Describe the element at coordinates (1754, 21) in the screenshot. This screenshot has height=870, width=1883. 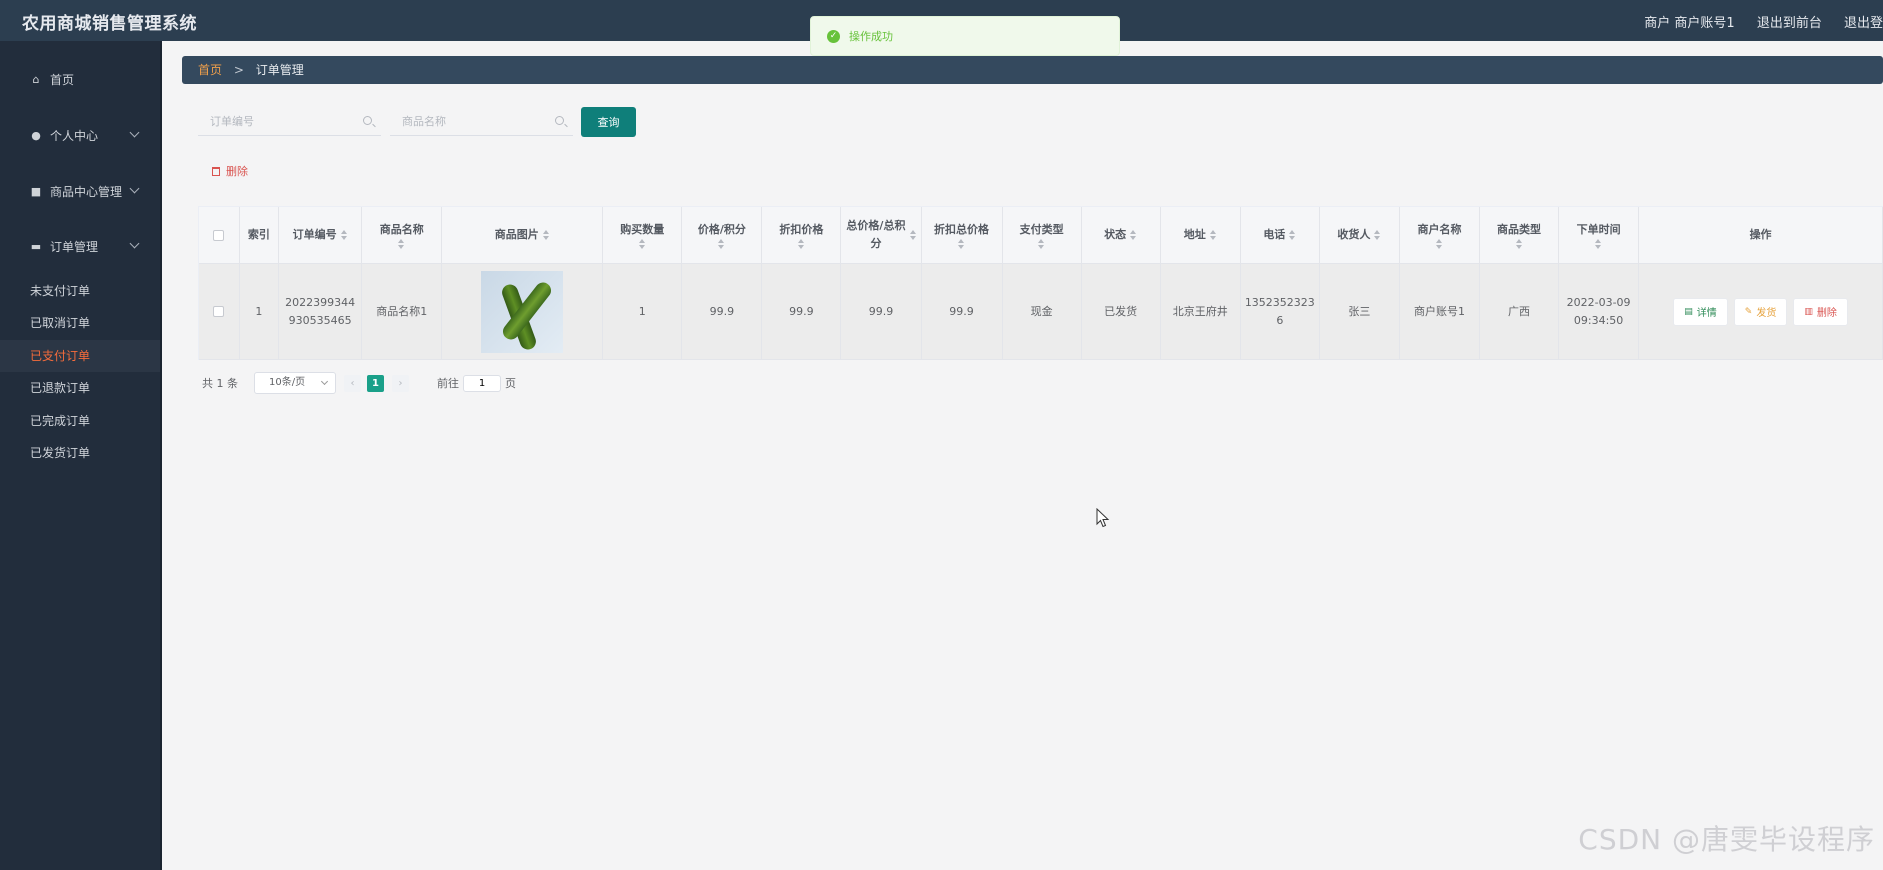
I see `header-actions: 商户 商户账号1 退出到前台 退出登` at that location.